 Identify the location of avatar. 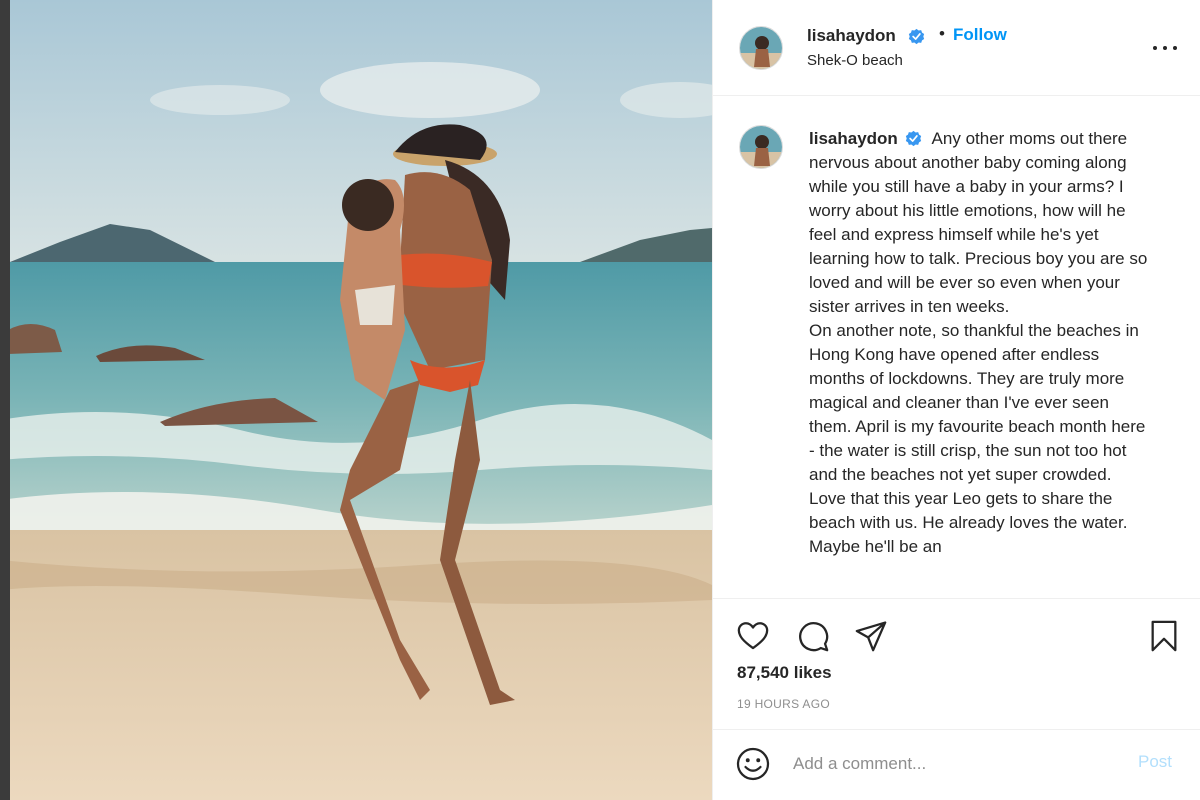
(761, 48).